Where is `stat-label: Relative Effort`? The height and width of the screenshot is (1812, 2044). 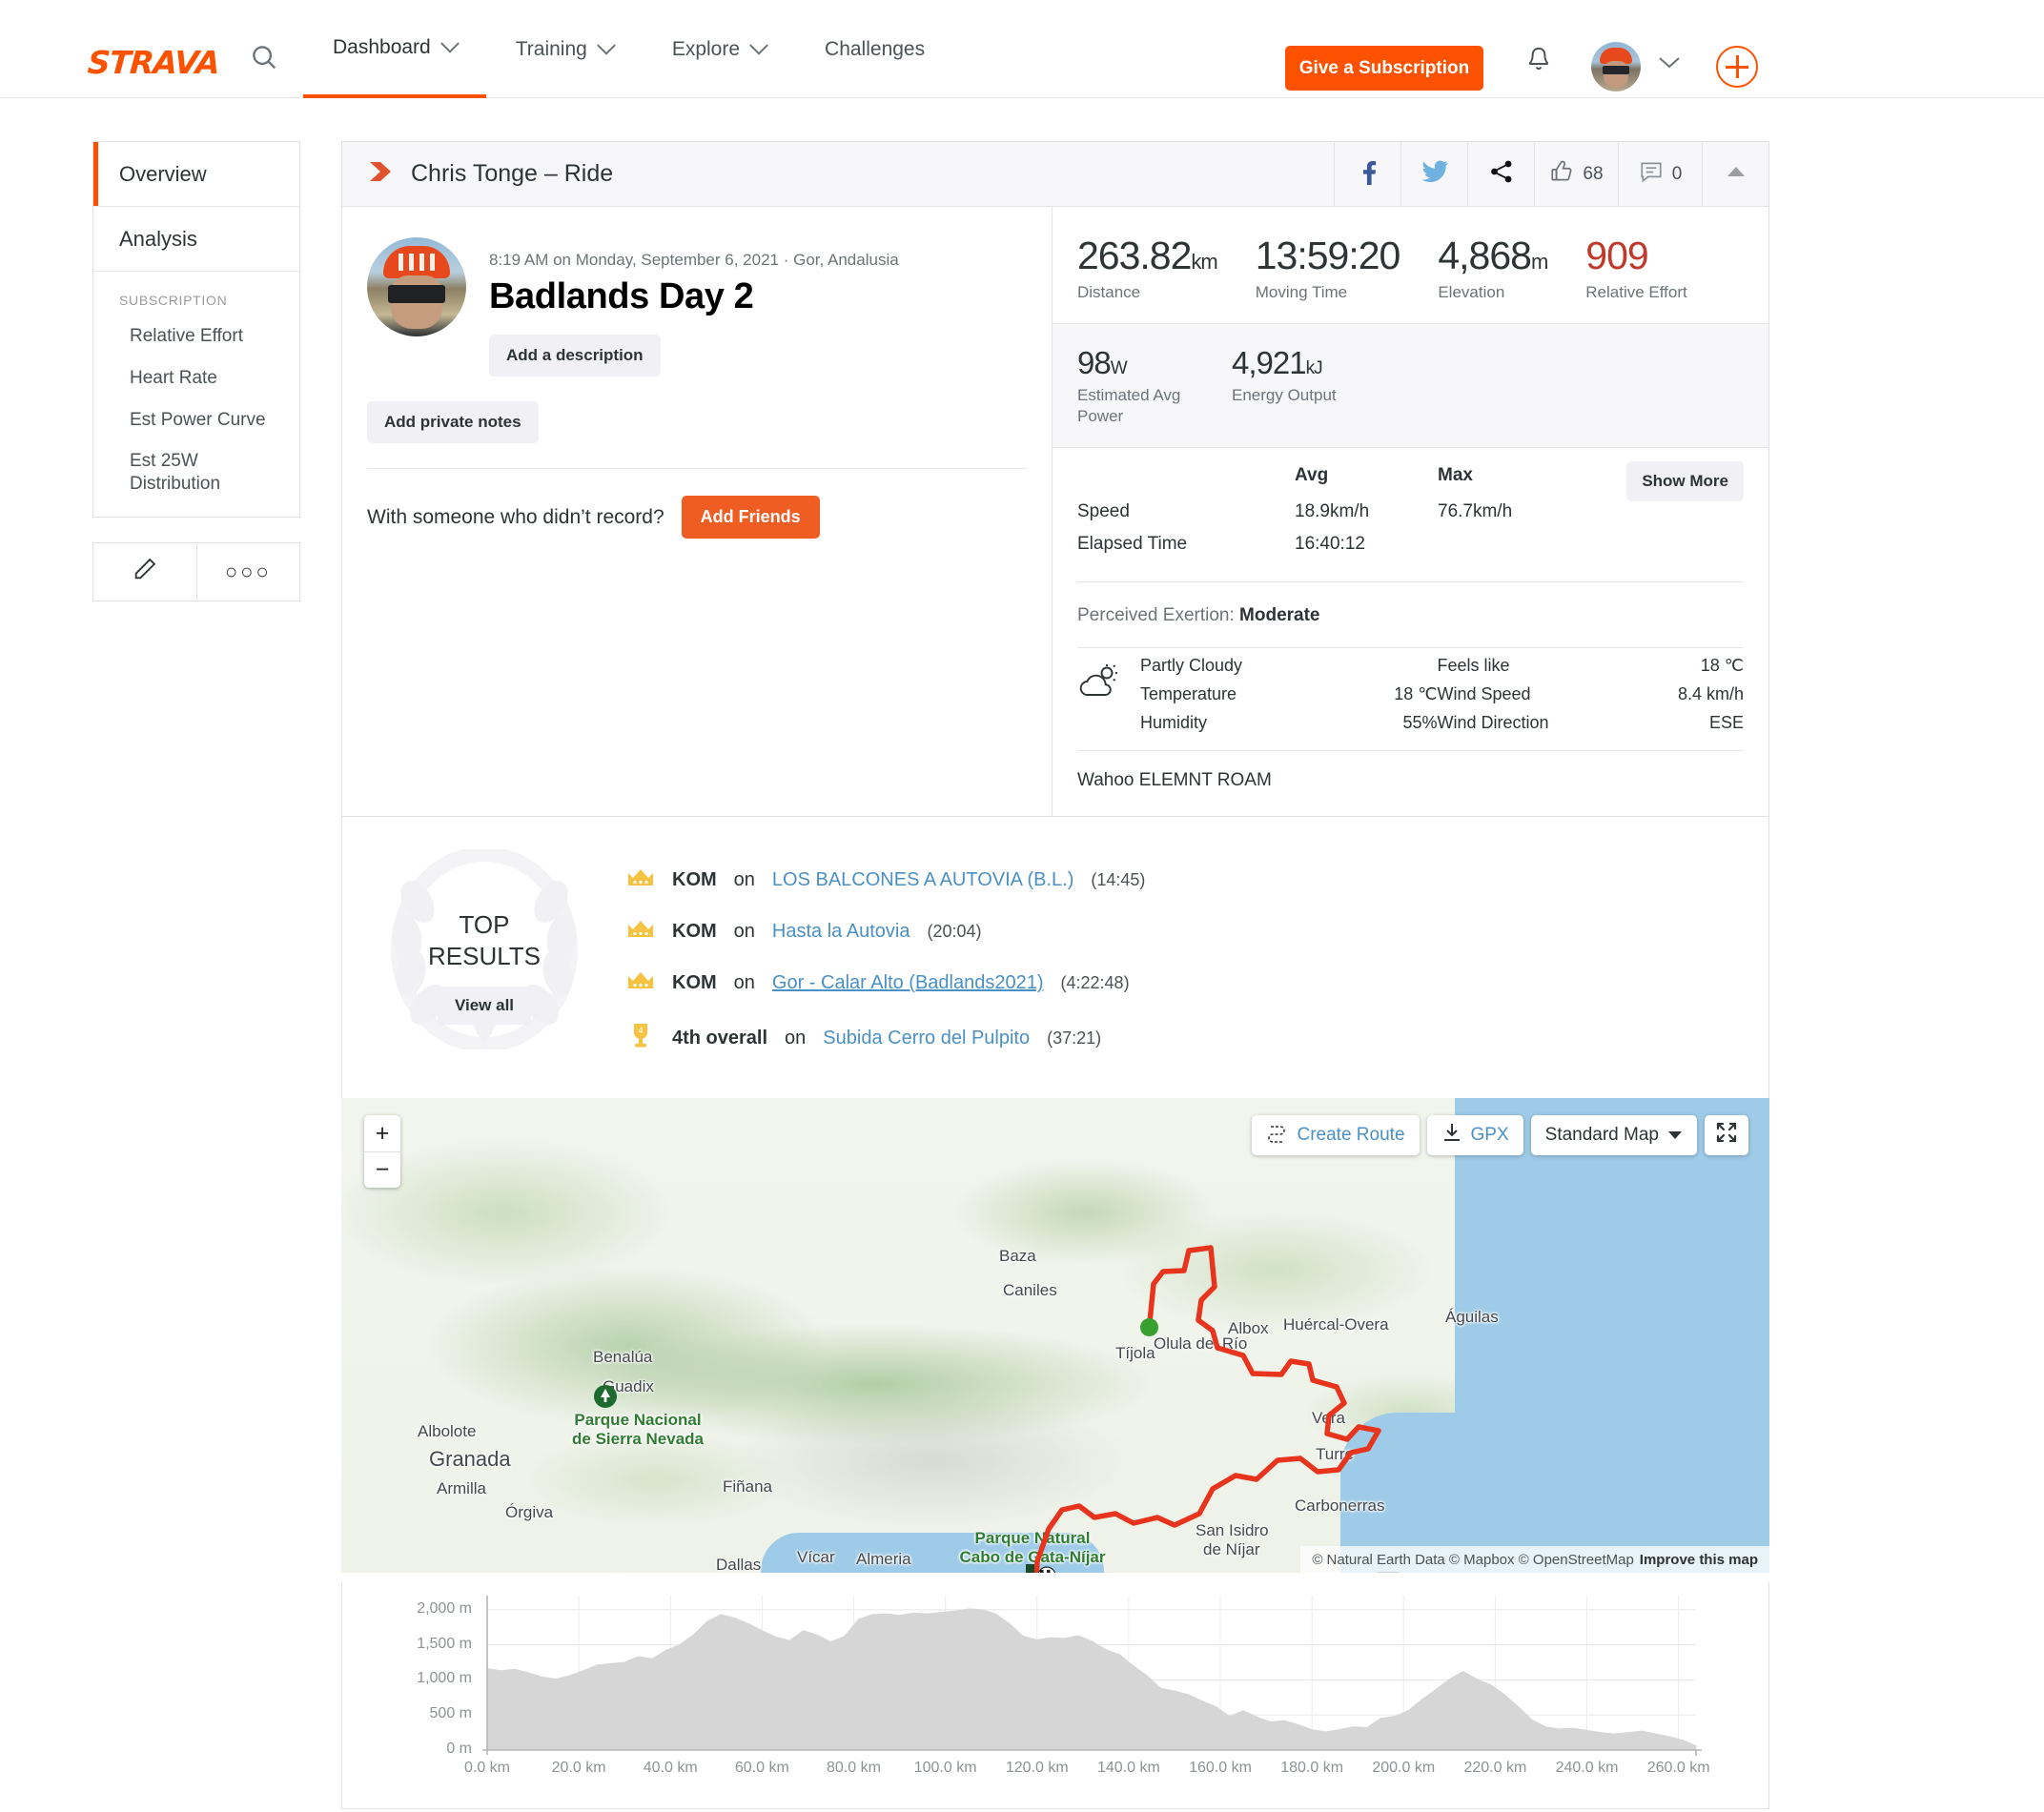 stat-label: Relative Effort is located at coordinates (1636, 292).